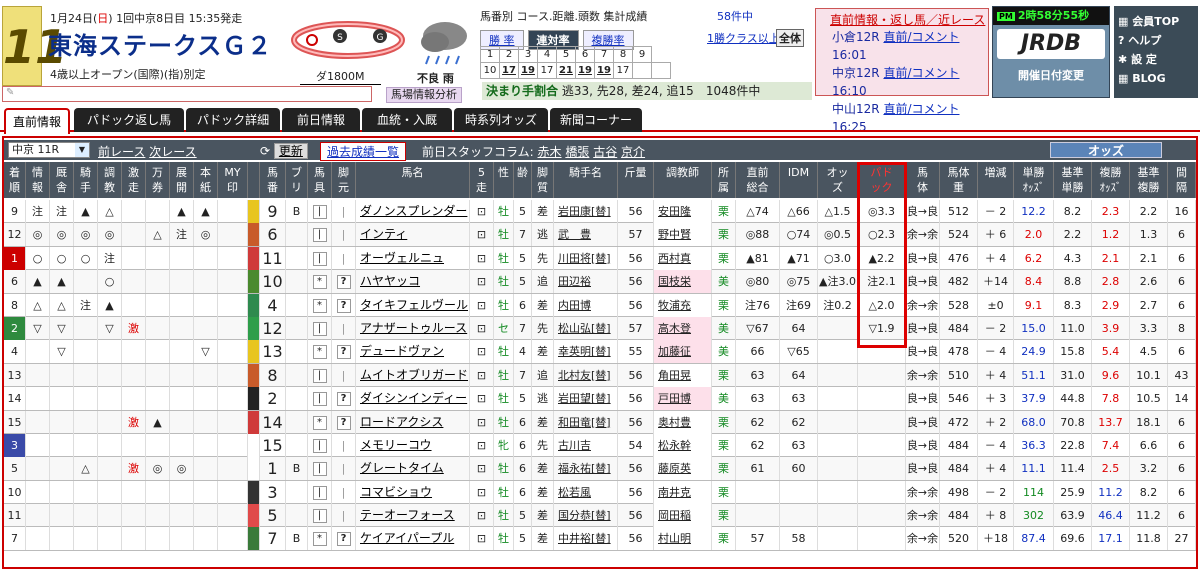 The image size is (1200, 569). I want to click on trainer-name: 安田隆, so click(683, 211).